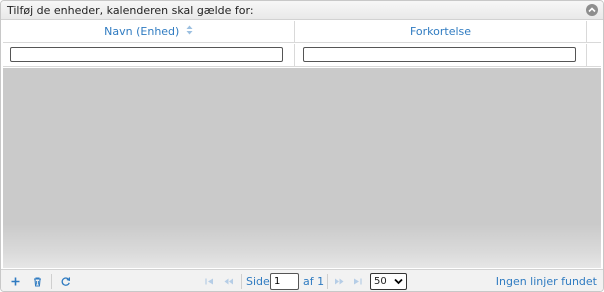 This screenshot has height=292, width=604. I want to click on filter-input-forkortelse, so click(439, 54).